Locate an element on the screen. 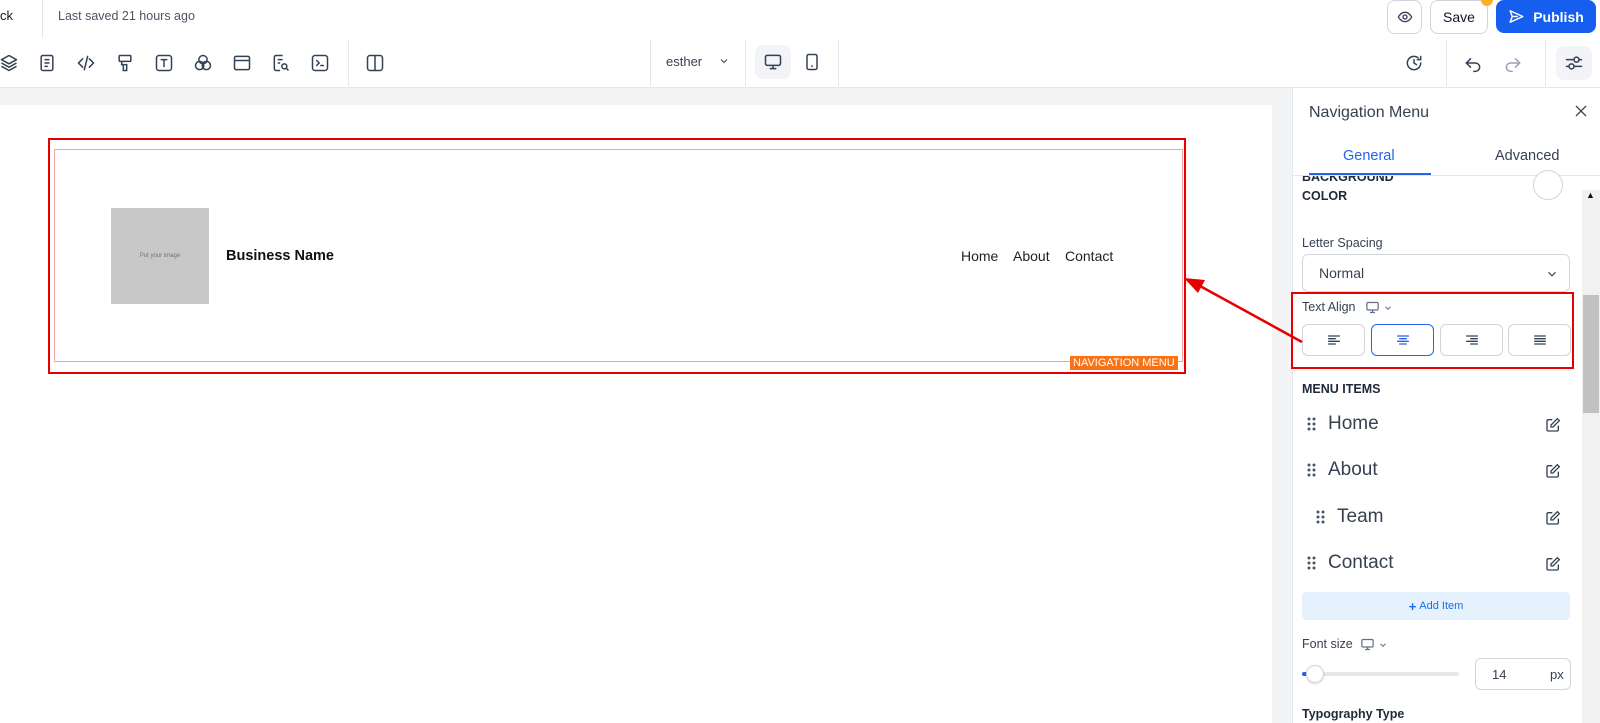  letter-spacing-label: Letter Spacing is located at coordinates (1342, 243).